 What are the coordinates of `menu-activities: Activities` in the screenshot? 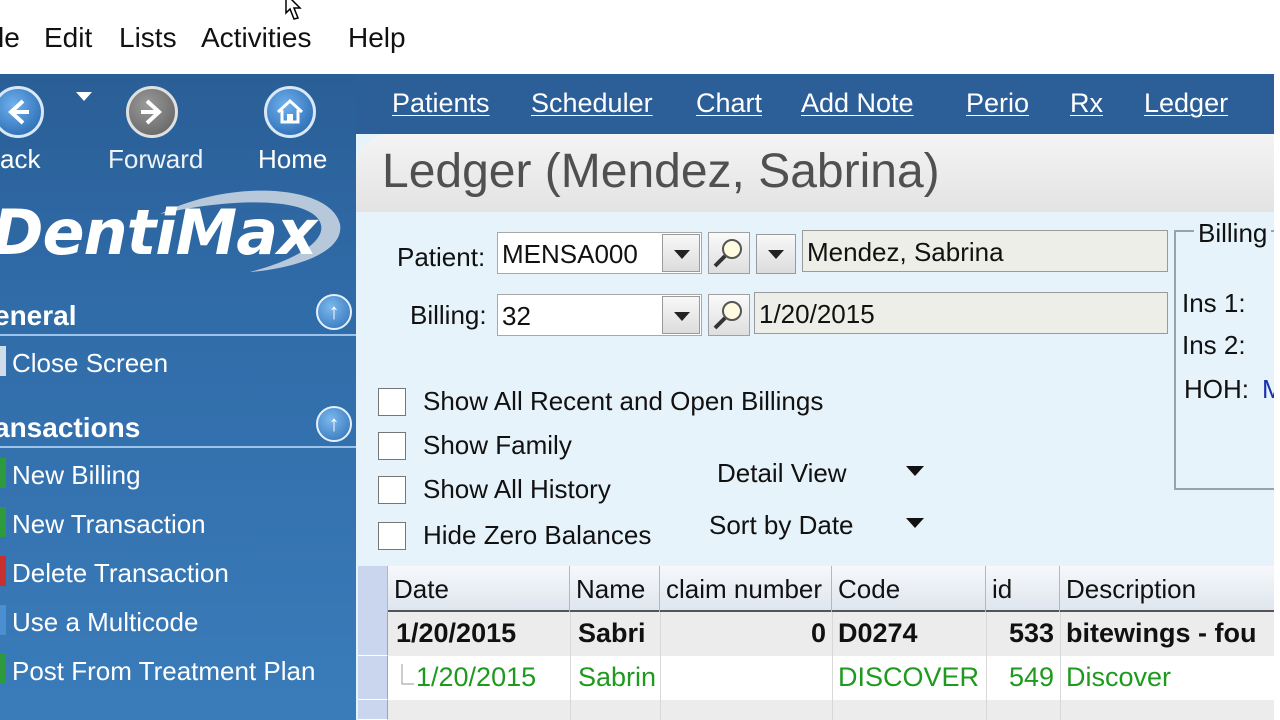 It's located at (256, 38).